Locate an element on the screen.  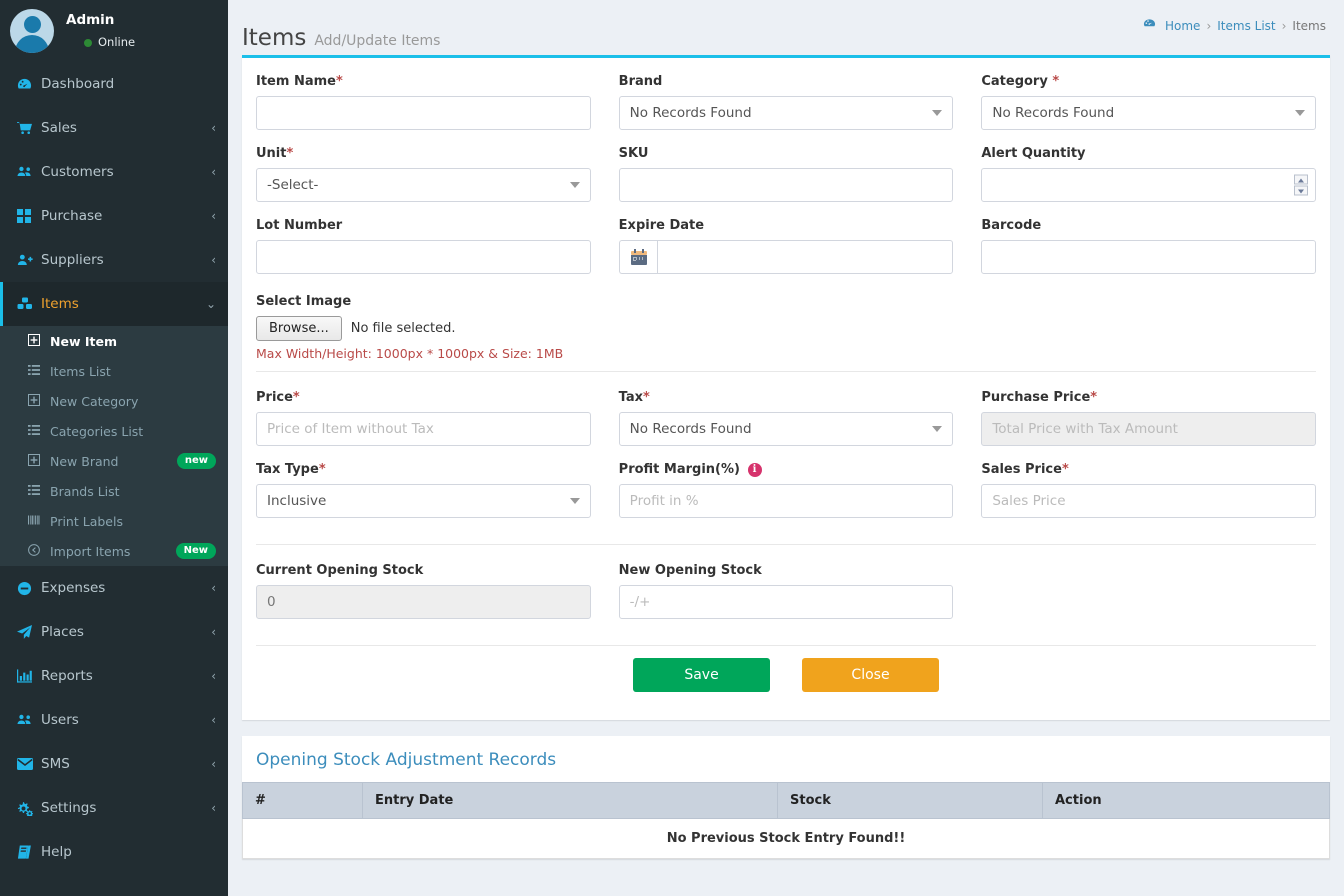
form-col-1: Item Name * Unit* -Select- Lot Number is located at coordinates (423, 182).